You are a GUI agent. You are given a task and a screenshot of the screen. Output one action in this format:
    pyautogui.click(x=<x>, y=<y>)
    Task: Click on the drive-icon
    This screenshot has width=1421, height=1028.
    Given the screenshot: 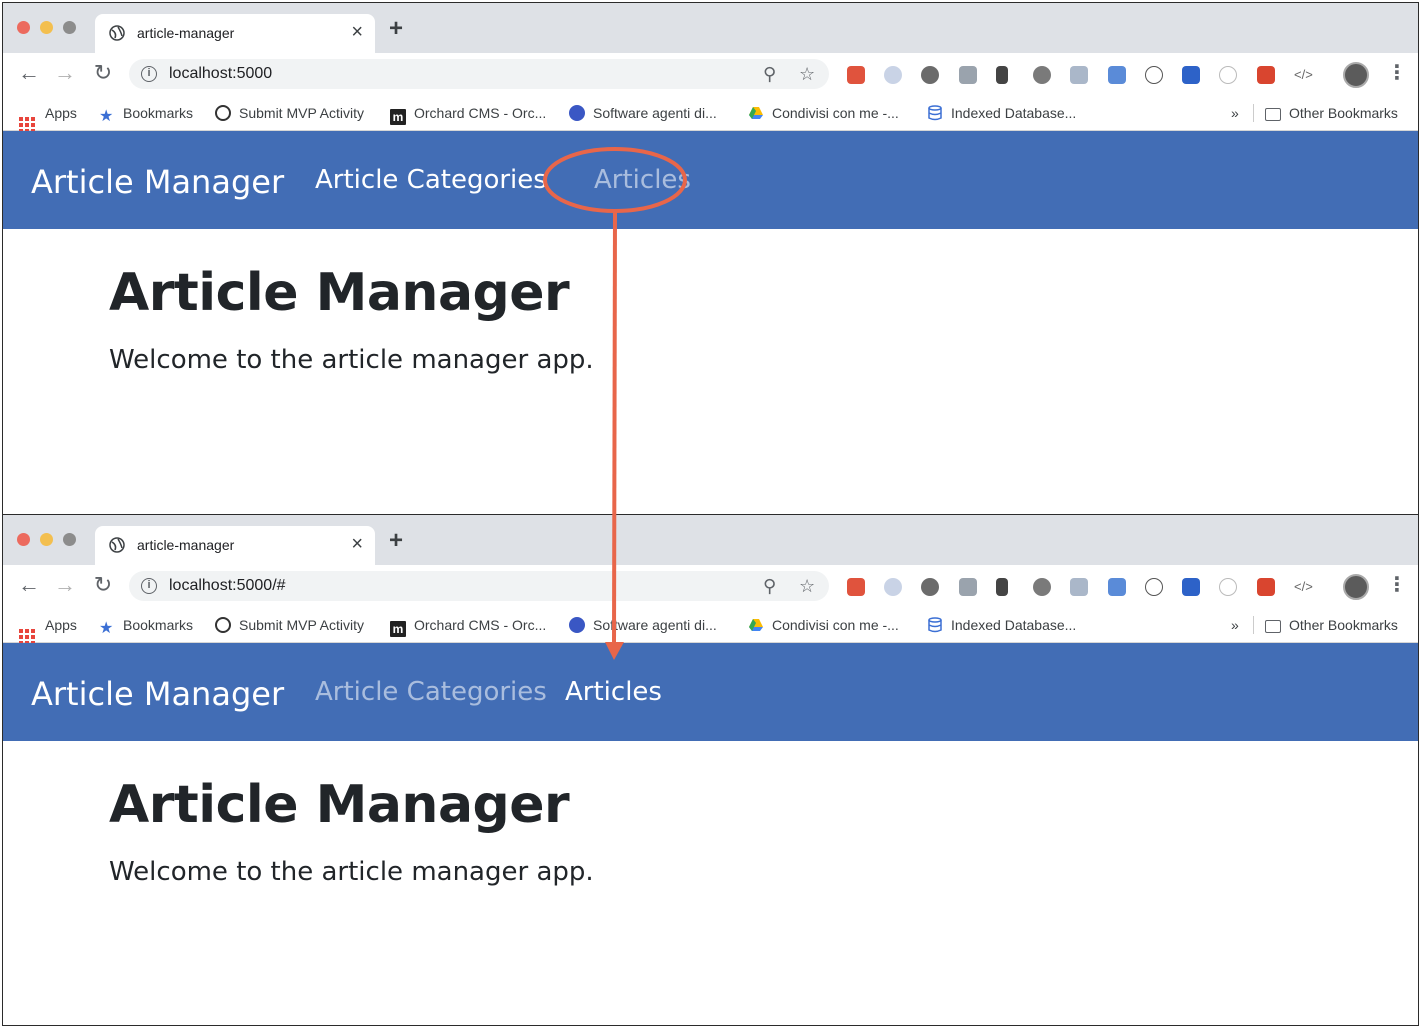 What is the action you would take?
    pyautogui.click(x=756, y=625)
    